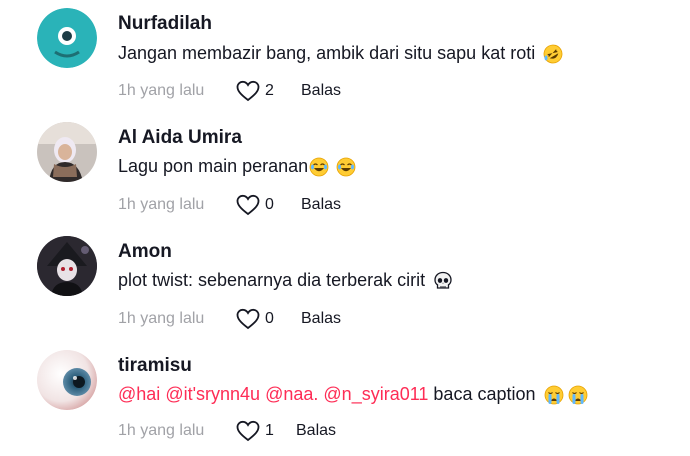 Image resolution: width=690 pixels, height=456 pixels. Describe the element at coordinates (213, 166) in the screenshot. I see `comment-body: Lagu pon main peranan` at that location.